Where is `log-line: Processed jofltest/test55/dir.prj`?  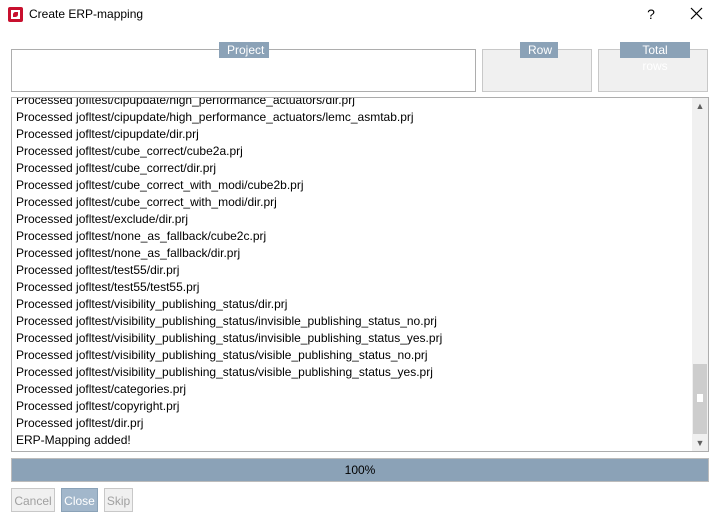
log-line: Processed jofltest/test55/dir.prj is located at coordinates (98, 270).